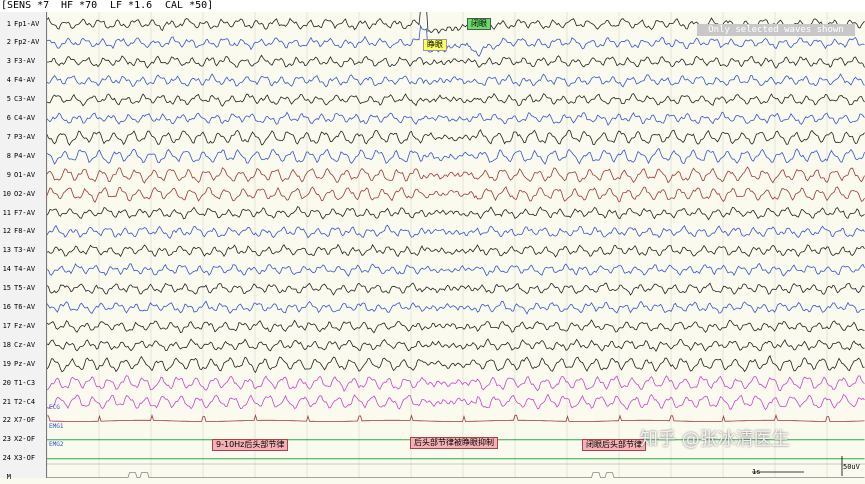  What do you see at coordinates (23, 439) in the screenshot?
I see `channel-label-23: 23 X2-OF` at bounding box center [23, 439].